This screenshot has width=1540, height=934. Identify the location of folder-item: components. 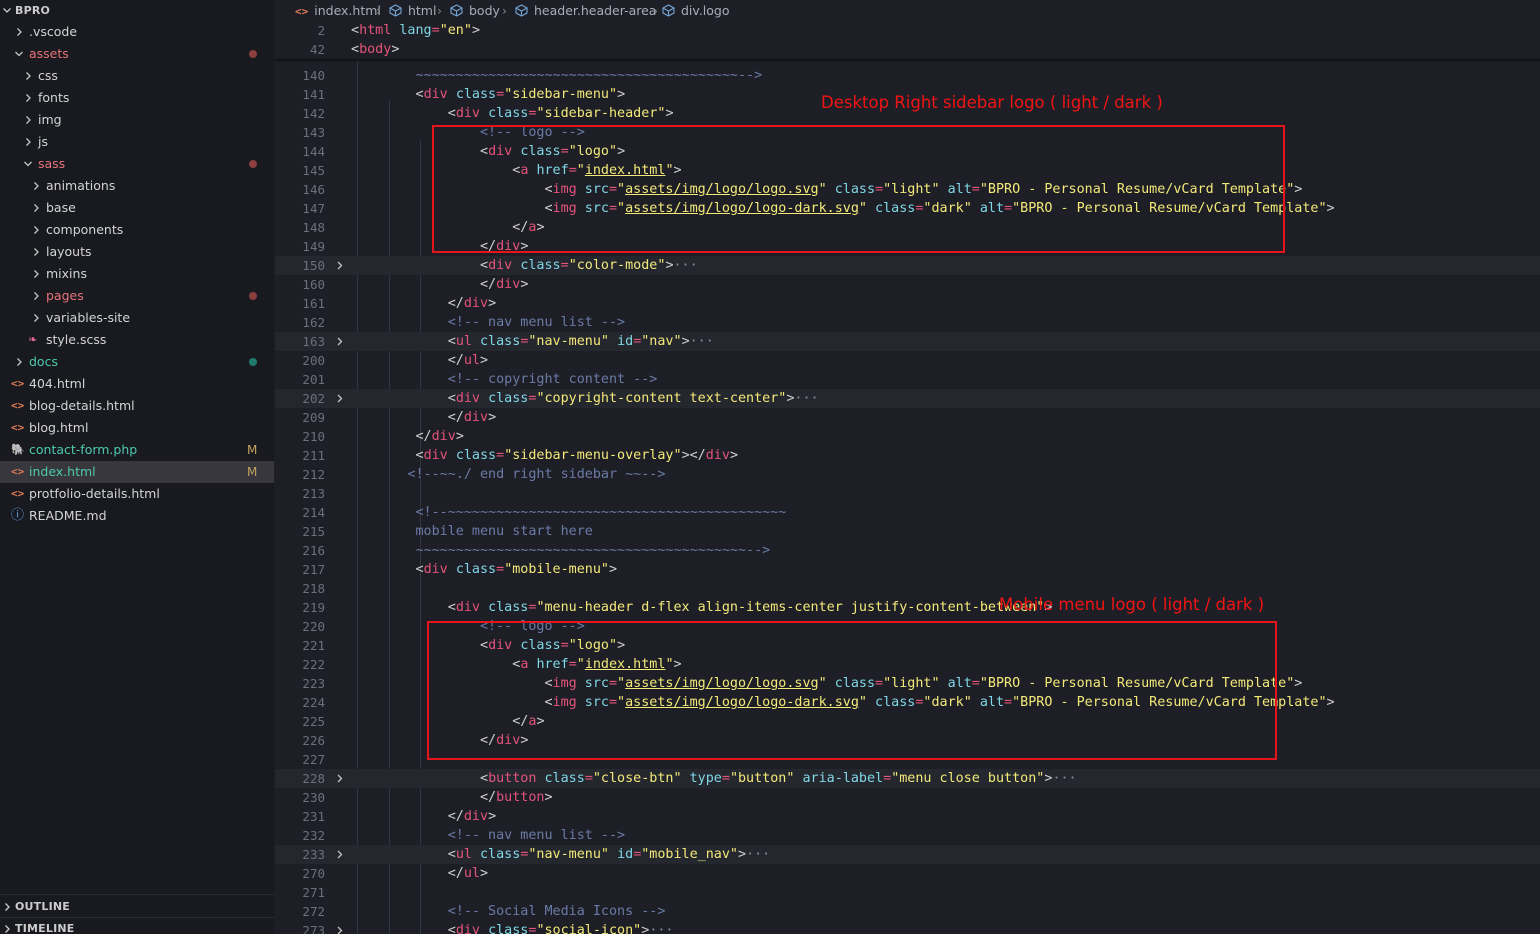
(137, 230).